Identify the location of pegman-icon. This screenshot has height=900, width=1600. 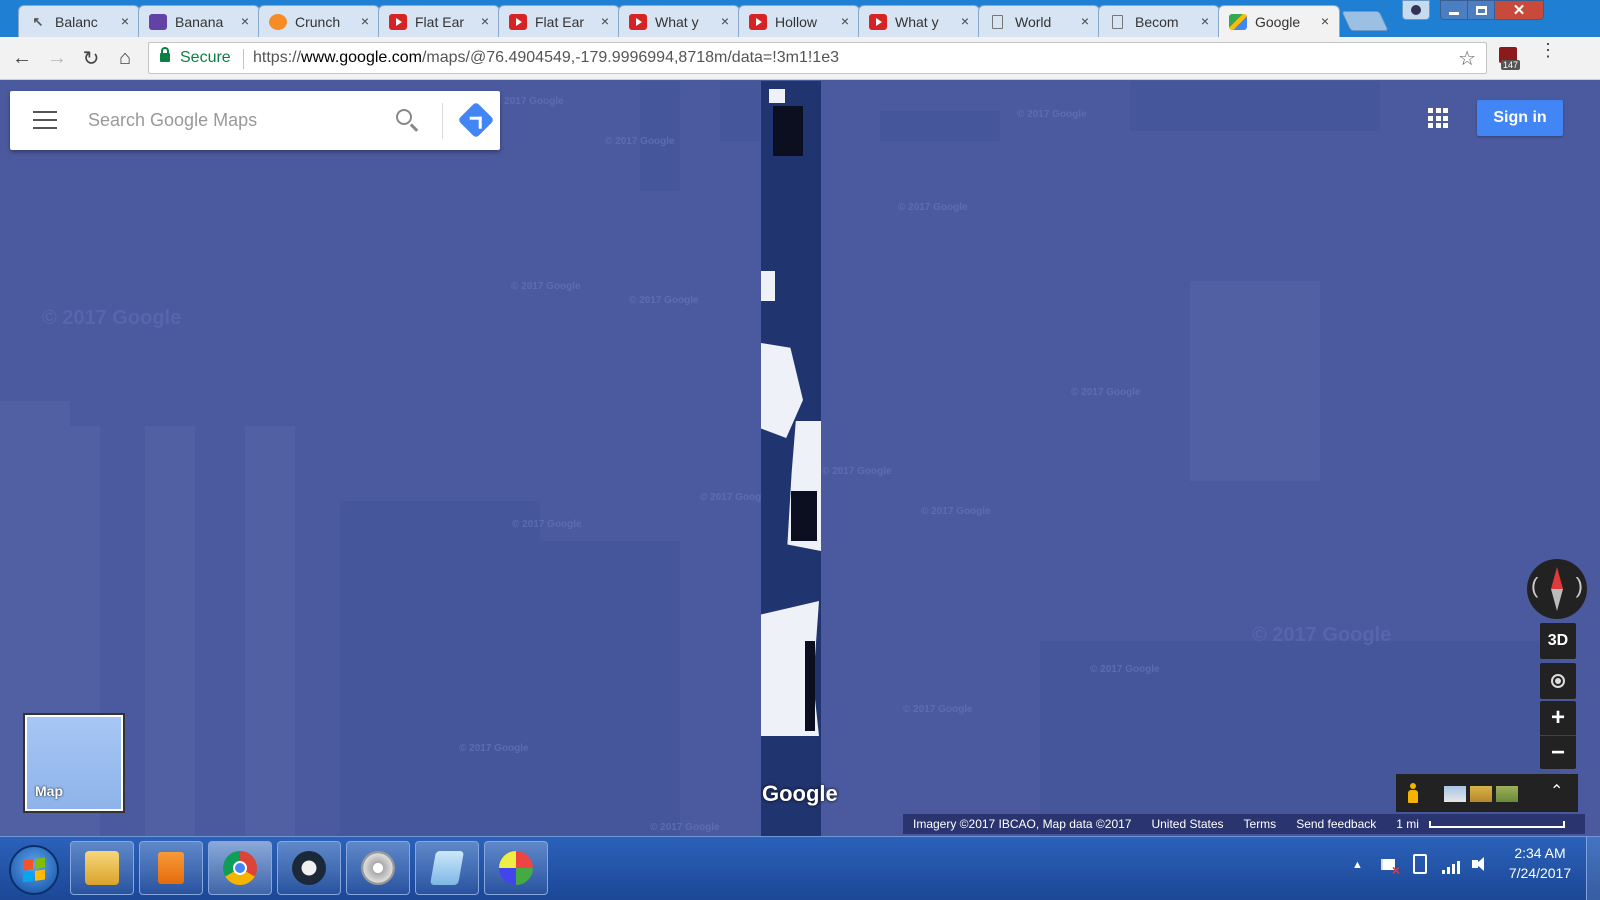
(1413, 793).